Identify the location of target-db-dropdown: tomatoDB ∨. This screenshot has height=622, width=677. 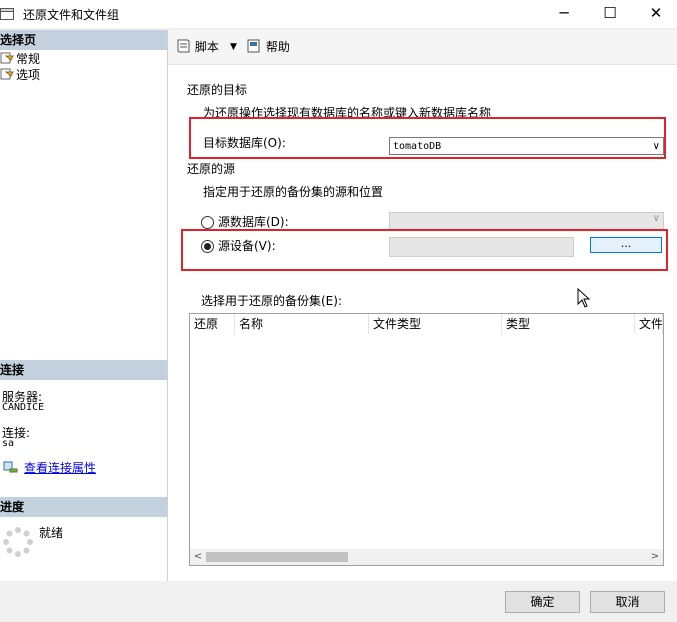
(526, 146).